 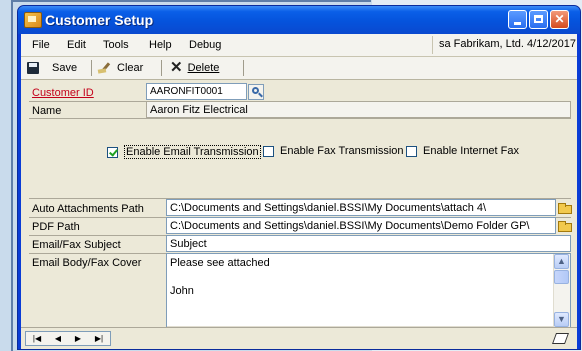 What do you see at coordinates (37, 339) in the screenshot?
I see `first-record-button: |◀` at bounding box center [37, 339].